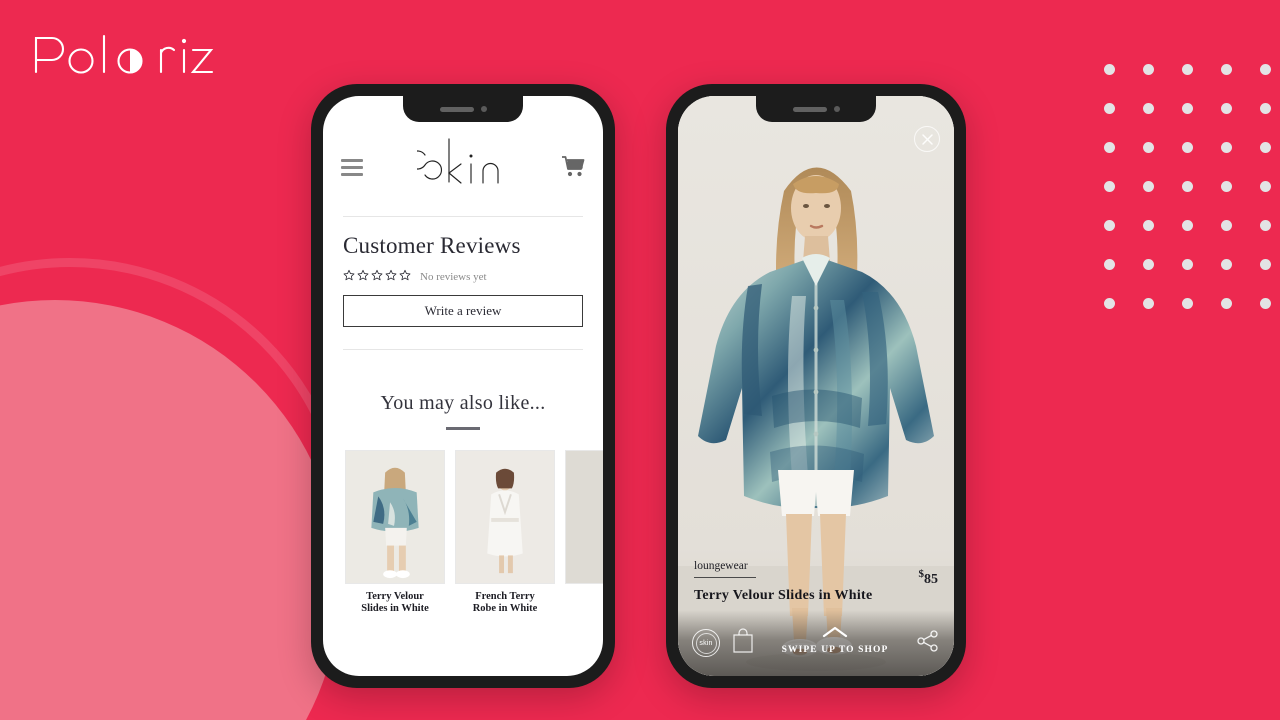 This screenshot has width=1280, height=720. I want to click on skin-wordmark, so click(462, 167).